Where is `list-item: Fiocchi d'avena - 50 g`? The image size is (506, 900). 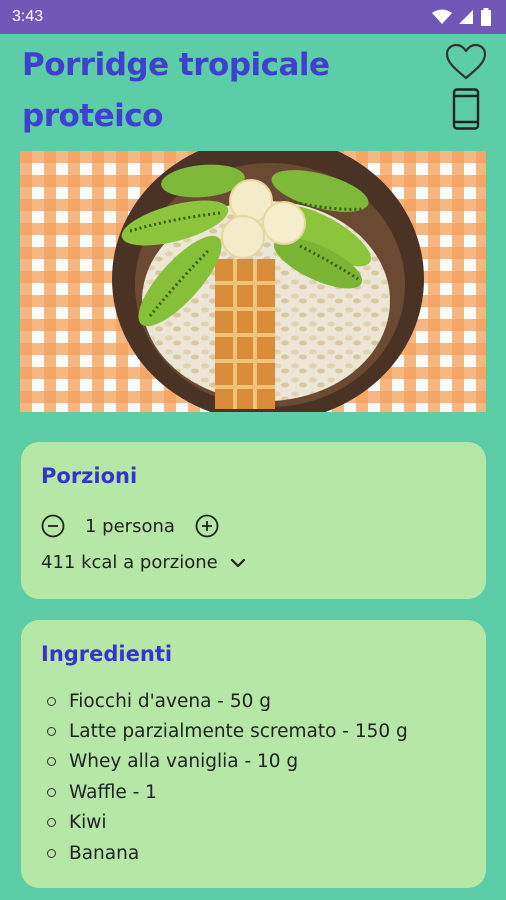 list-item: Fiocchi d'avena - 50 g is located at coordinates (227, 701).